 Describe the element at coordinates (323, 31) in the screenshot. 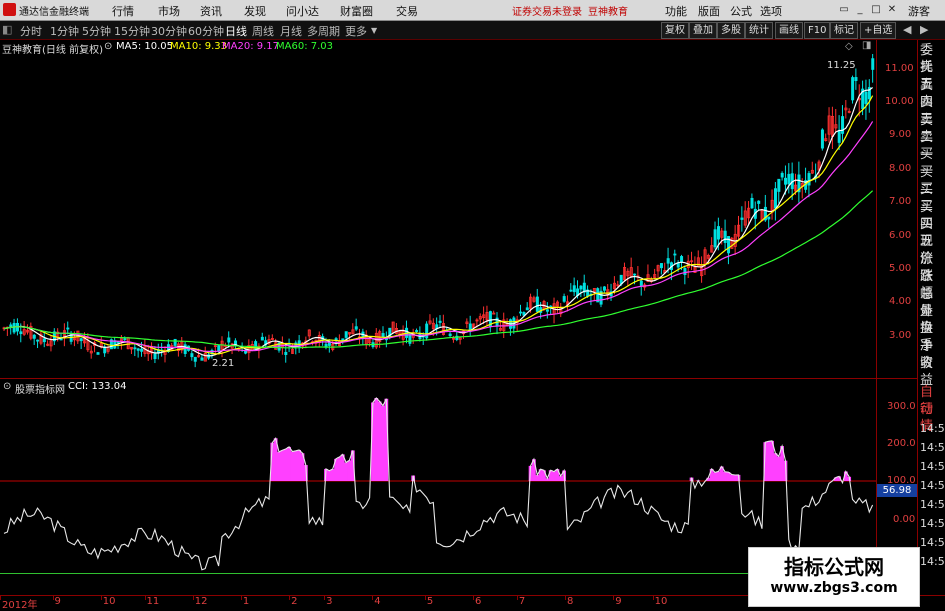

I see `tab-period-multi: 多周期` at that location.